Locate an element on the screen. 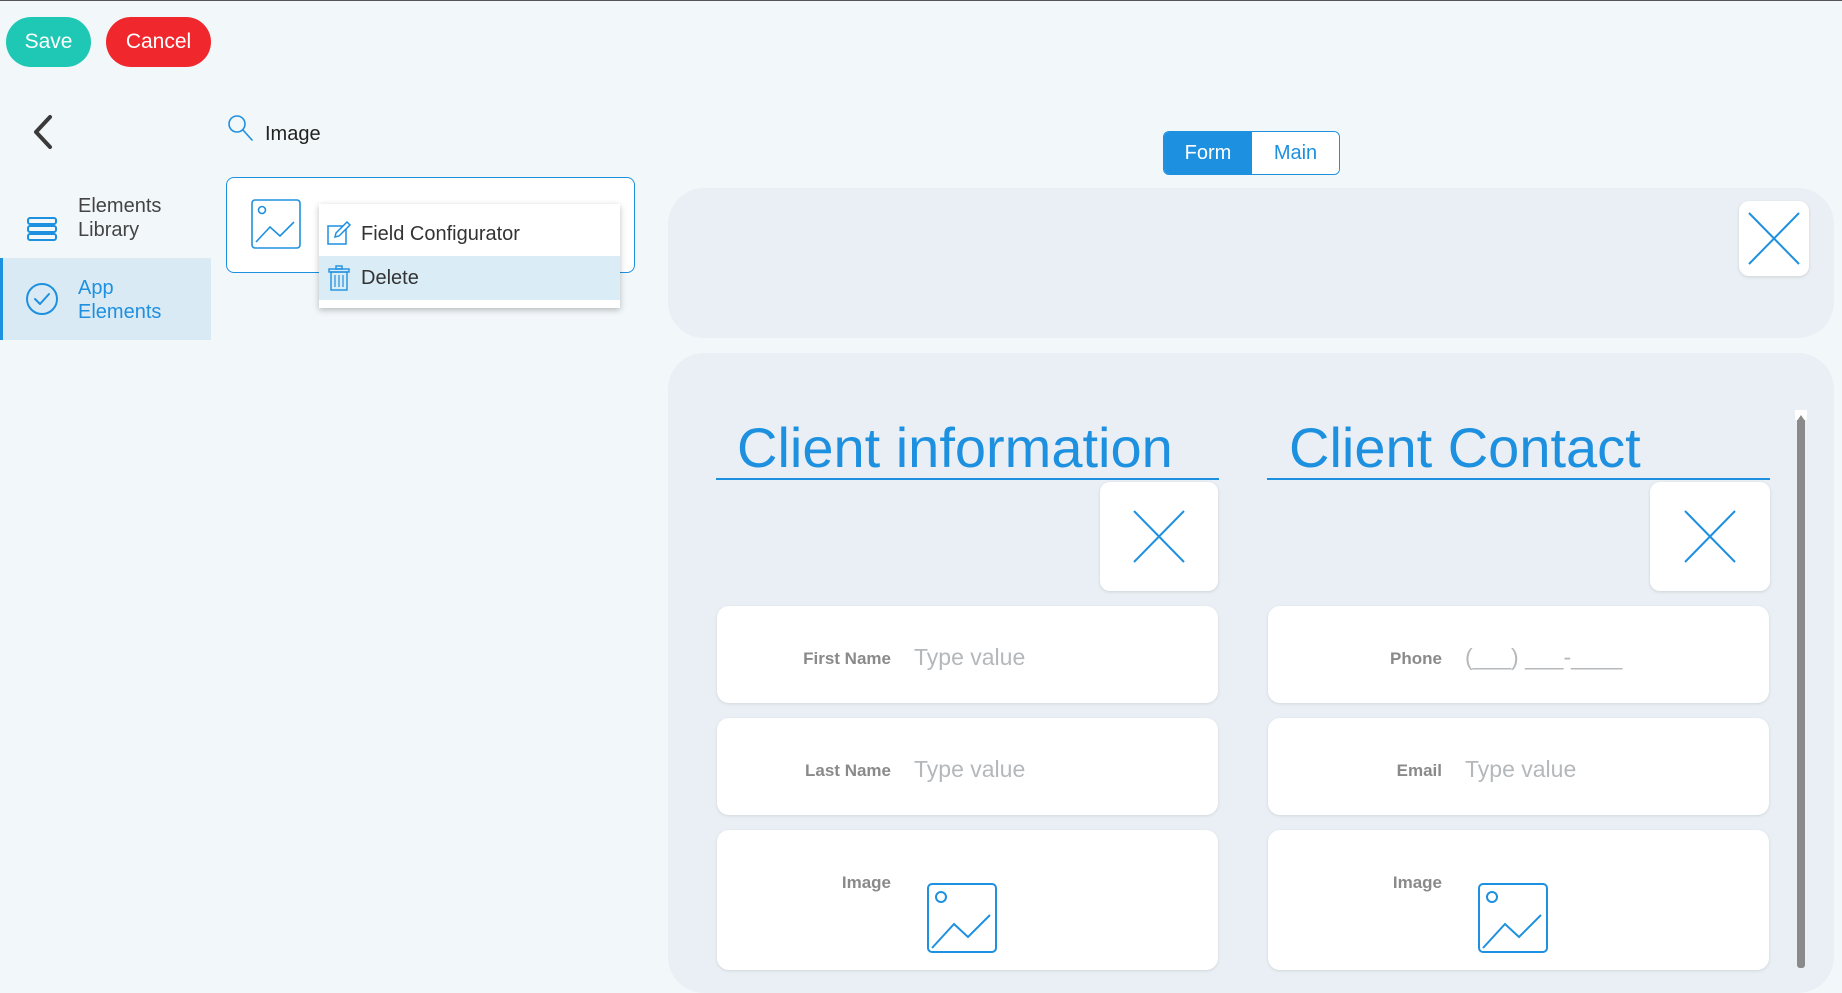 The height and width of the screenshot is (993, 1842). cancel-button: Cancel is located at coordinates (158, 42).